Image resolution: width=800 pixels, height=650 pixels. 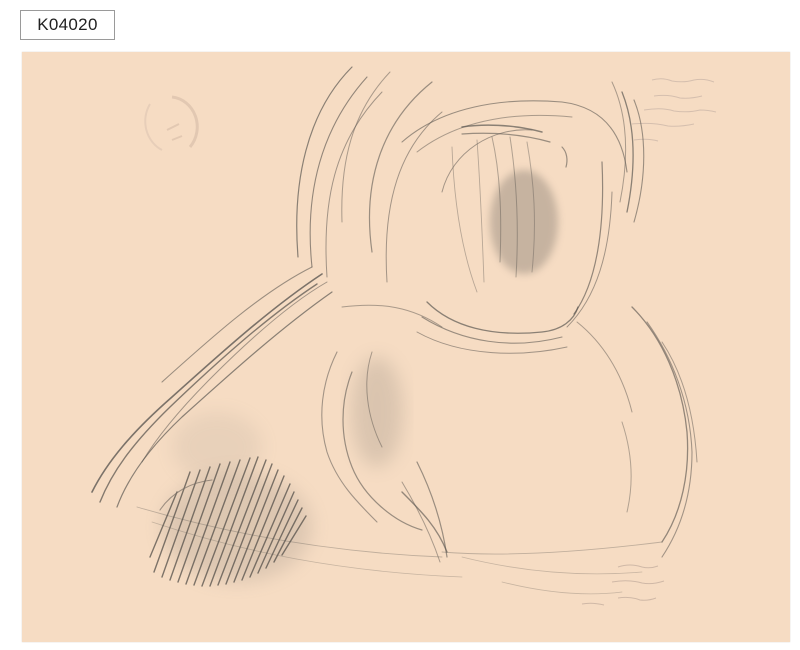 What do you see at coordinates (674, 110) in the screenshot?
I see `faint-pencil-notes` at bounding box center [674, 110].